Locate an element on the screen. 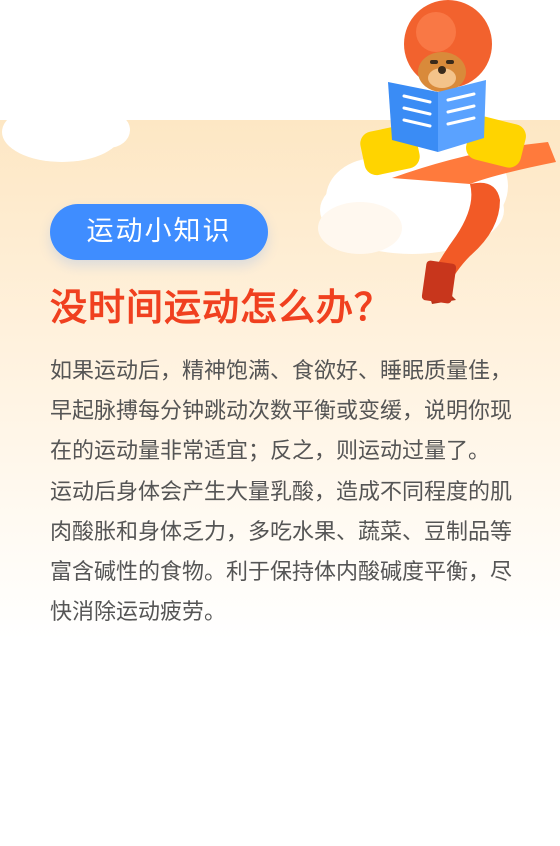 This screenshot has width=560, height=846. category-tag: 运动小知识 is located at coordinates (159, 232).